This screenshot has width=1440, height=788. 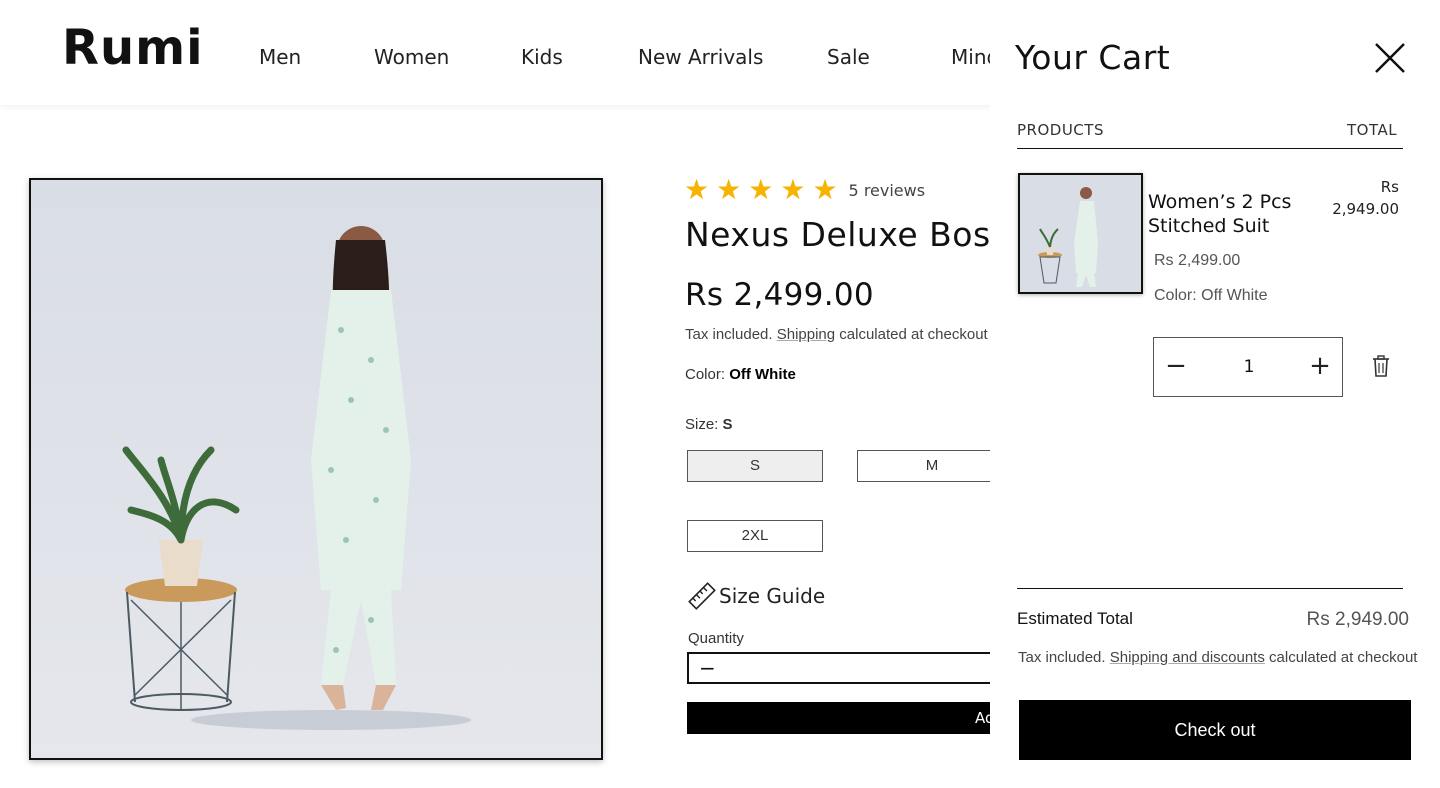 I want to click on rating-stars: ★ ★ ★ ★ ★ 5 reviews, so click(x=804, y=190).